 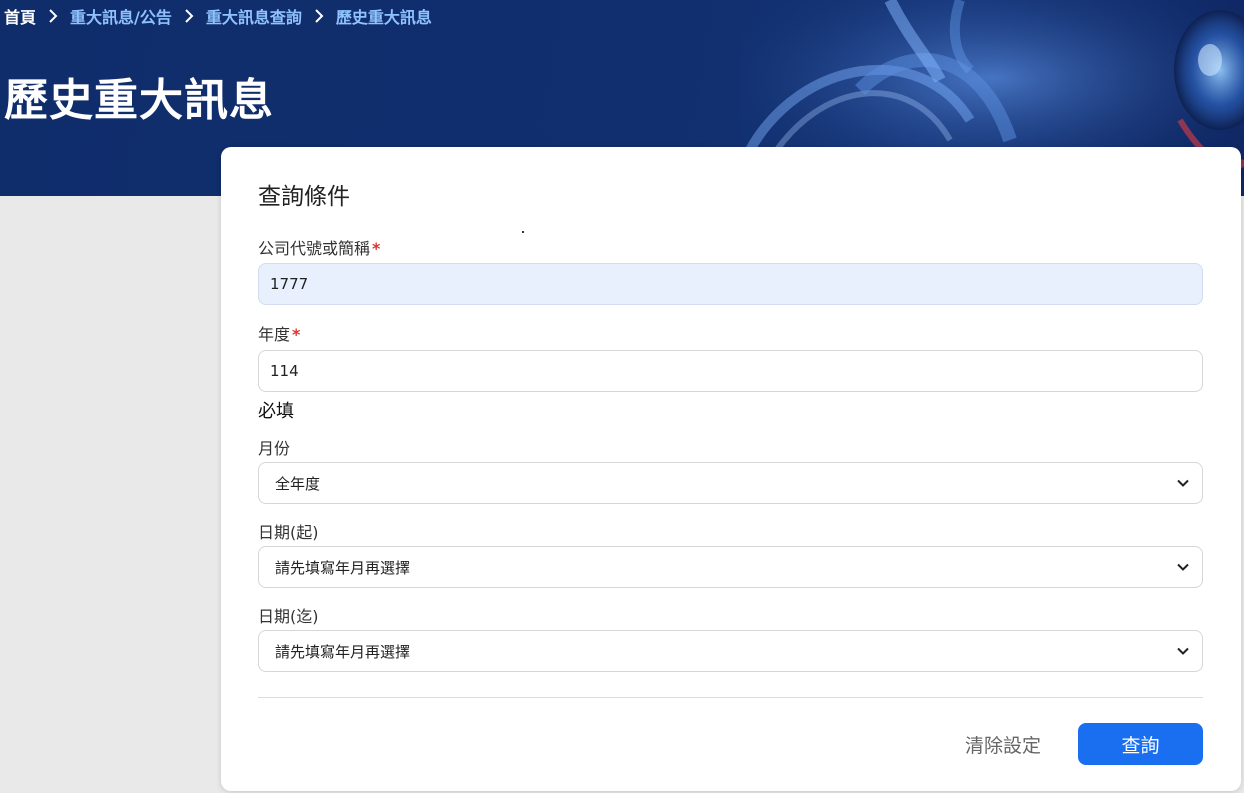 I want to click on year-label-text: 年度, so click(x=274, y=334).